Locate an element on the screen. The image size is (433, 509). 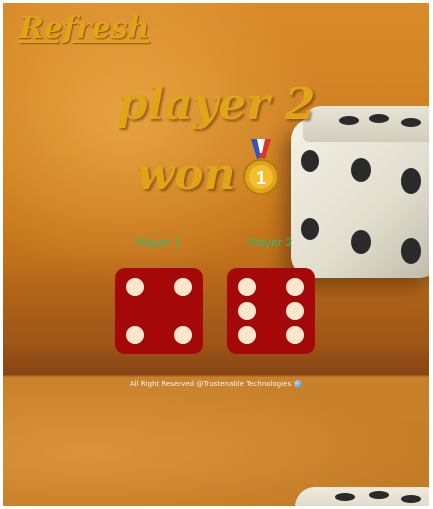
player2-die is located at coordinates (271, 311).